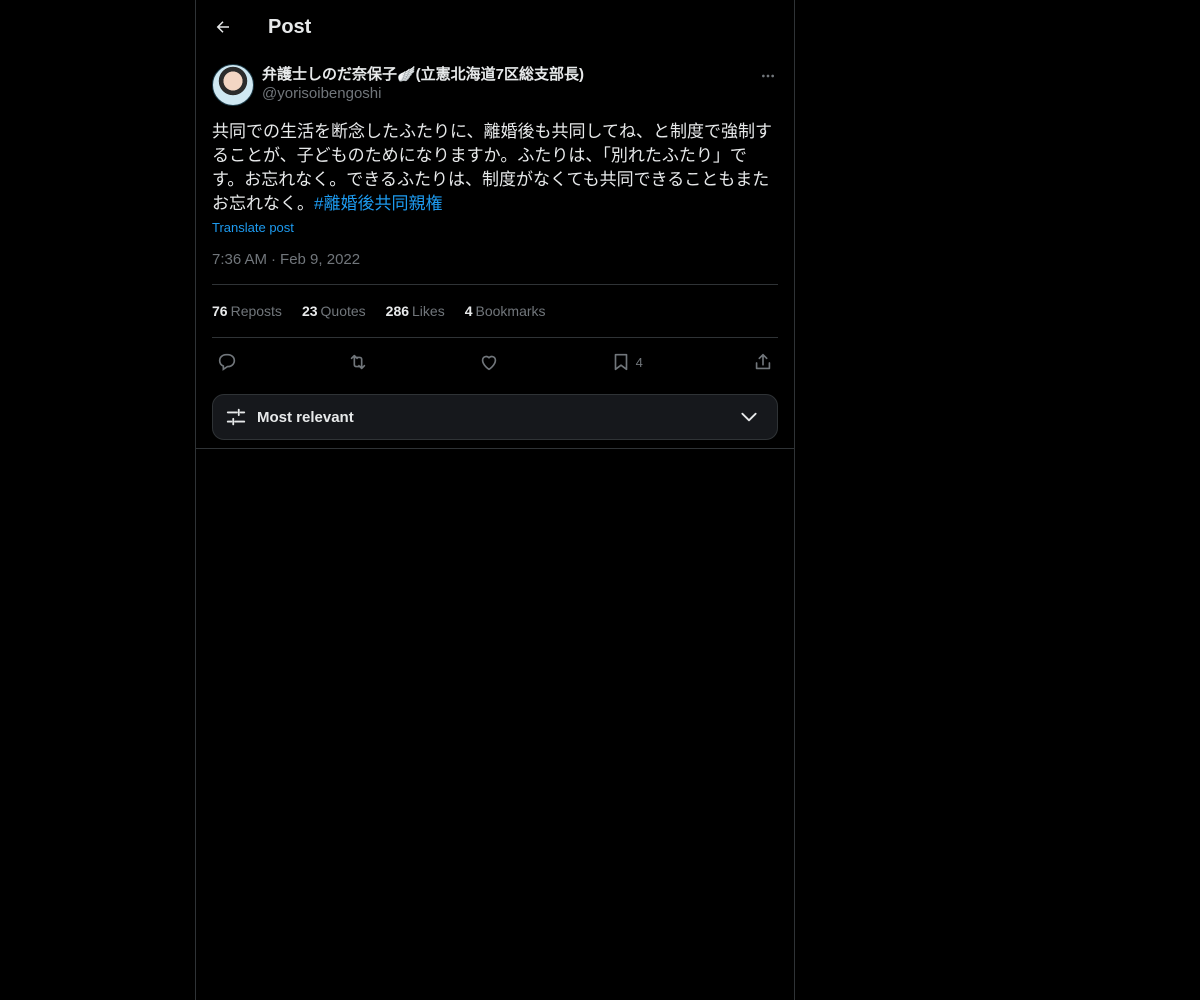 Image resolution: width=1200 pixels, height=1000 pixels. I want to click on author-row: 弁護士しのだ奈保子🪽(立憲北海道7区総支部長) @yorisoibengoshi, so click(495, 85).